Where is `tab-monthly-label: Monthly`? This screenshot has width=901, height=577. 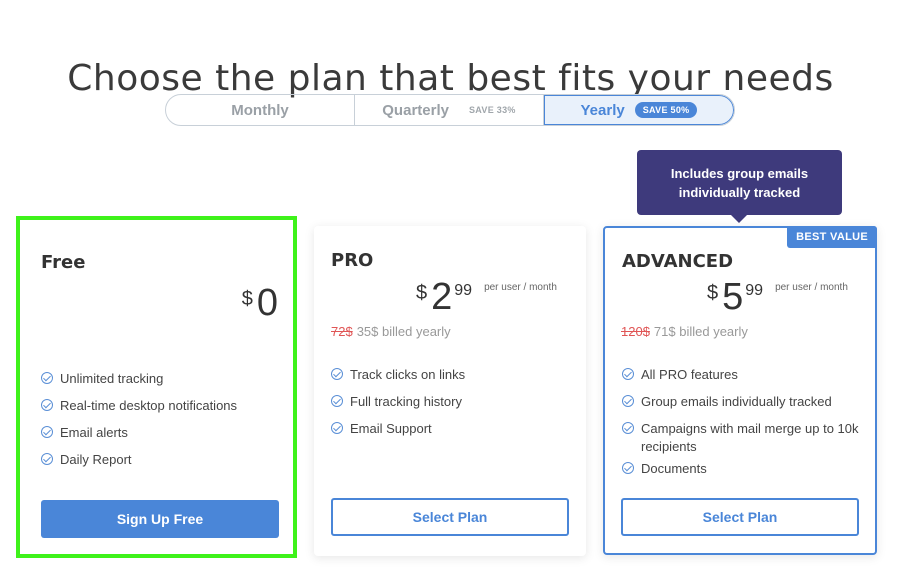
tab-monthly-label: Monthly is located at coordinates (260, 110).